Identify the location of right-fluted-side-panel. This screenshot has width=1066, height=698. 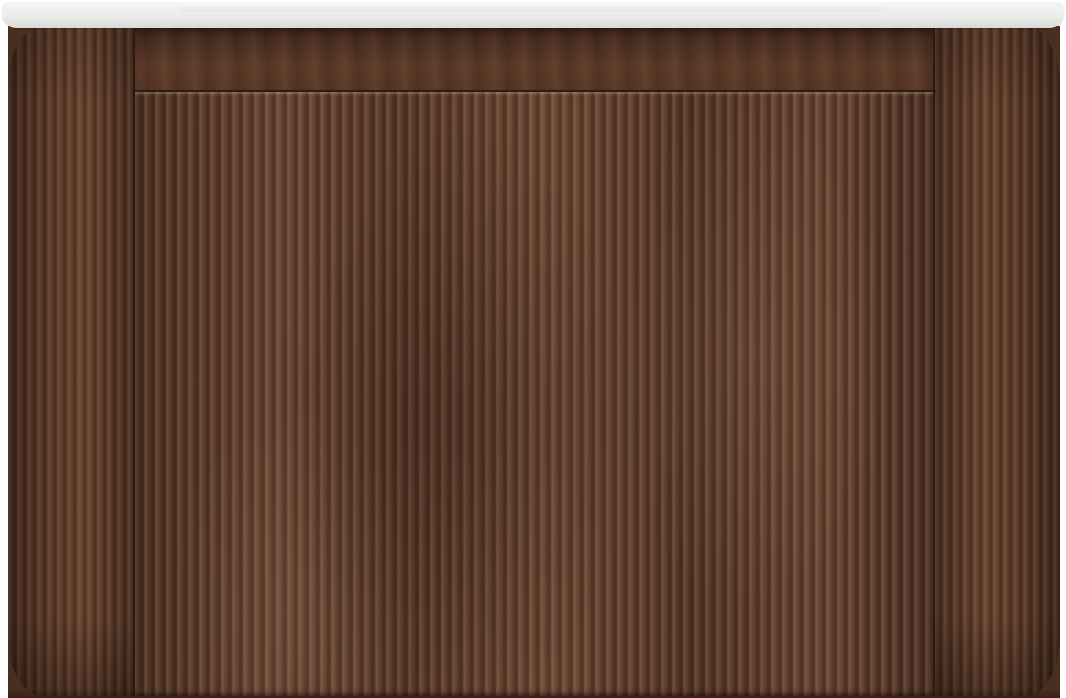
(997, 361).